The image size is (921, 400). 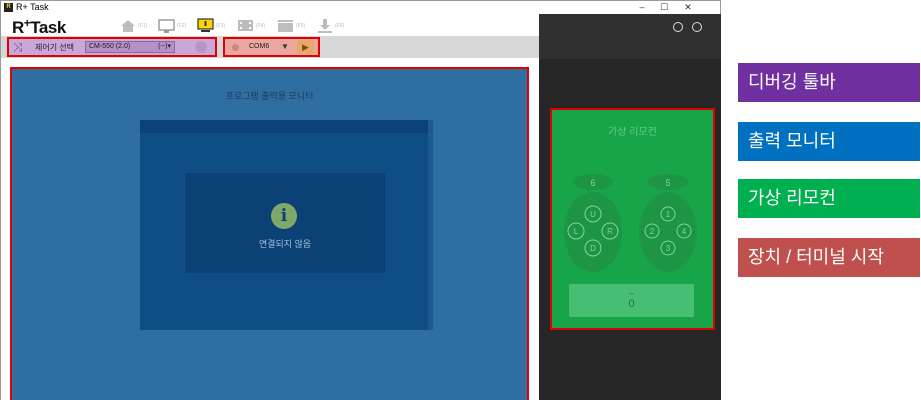 I want to click on logo-r: R, so click(x=18, y=27).